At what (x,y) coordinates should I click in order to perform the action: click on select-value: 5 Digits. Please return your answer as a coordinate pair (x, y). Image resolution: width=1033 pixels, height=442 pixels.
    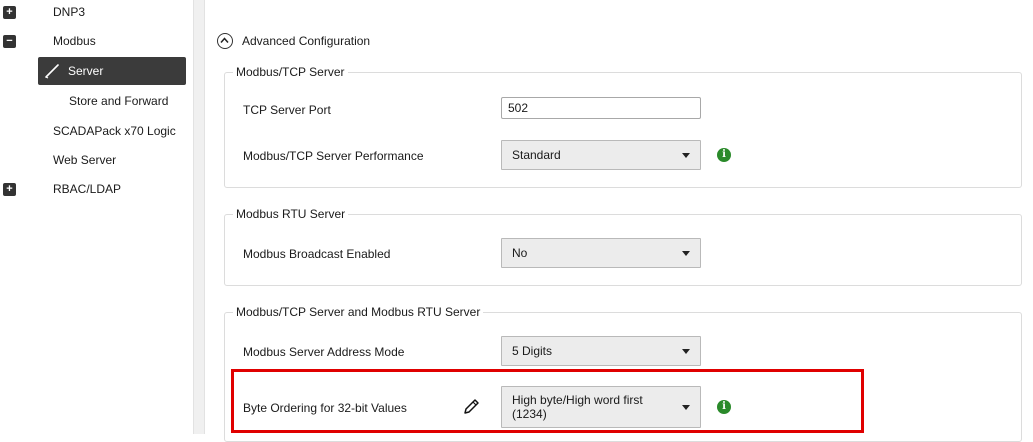
    Looking at the image, I should click on (532, 351).